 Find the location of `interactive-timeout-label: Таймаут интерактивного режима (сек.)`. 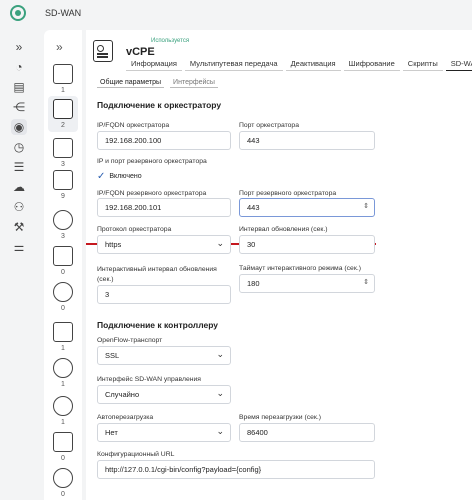

interactive-timeout-label: Таймаут интерактивного режима (сек.) is located at coordinates (300, 268).